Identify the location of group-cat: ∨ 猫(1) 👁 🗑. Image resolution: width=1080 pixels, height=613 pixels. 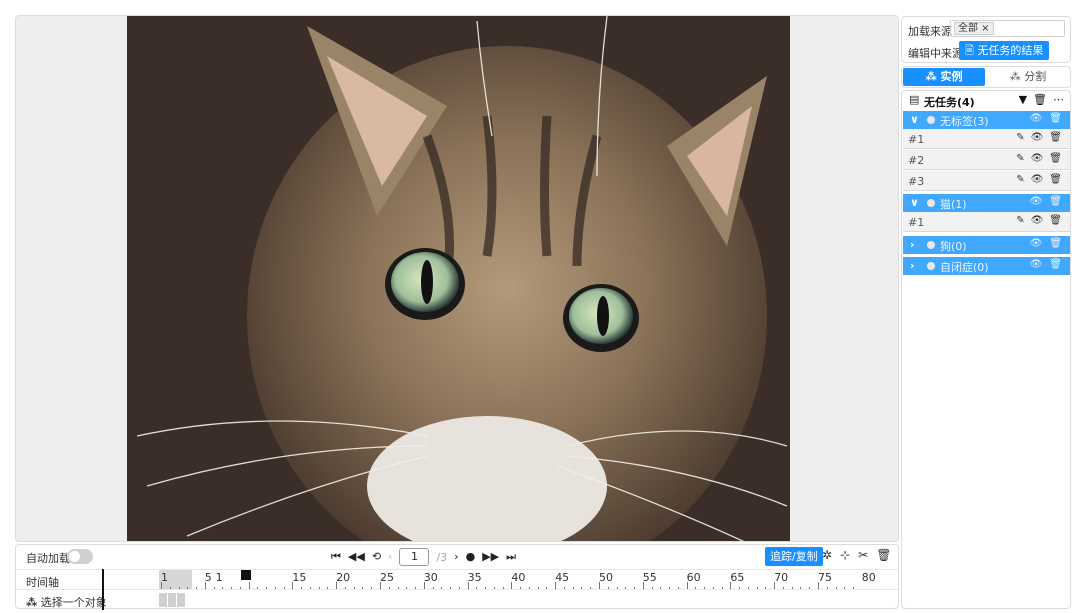
(986, 203).